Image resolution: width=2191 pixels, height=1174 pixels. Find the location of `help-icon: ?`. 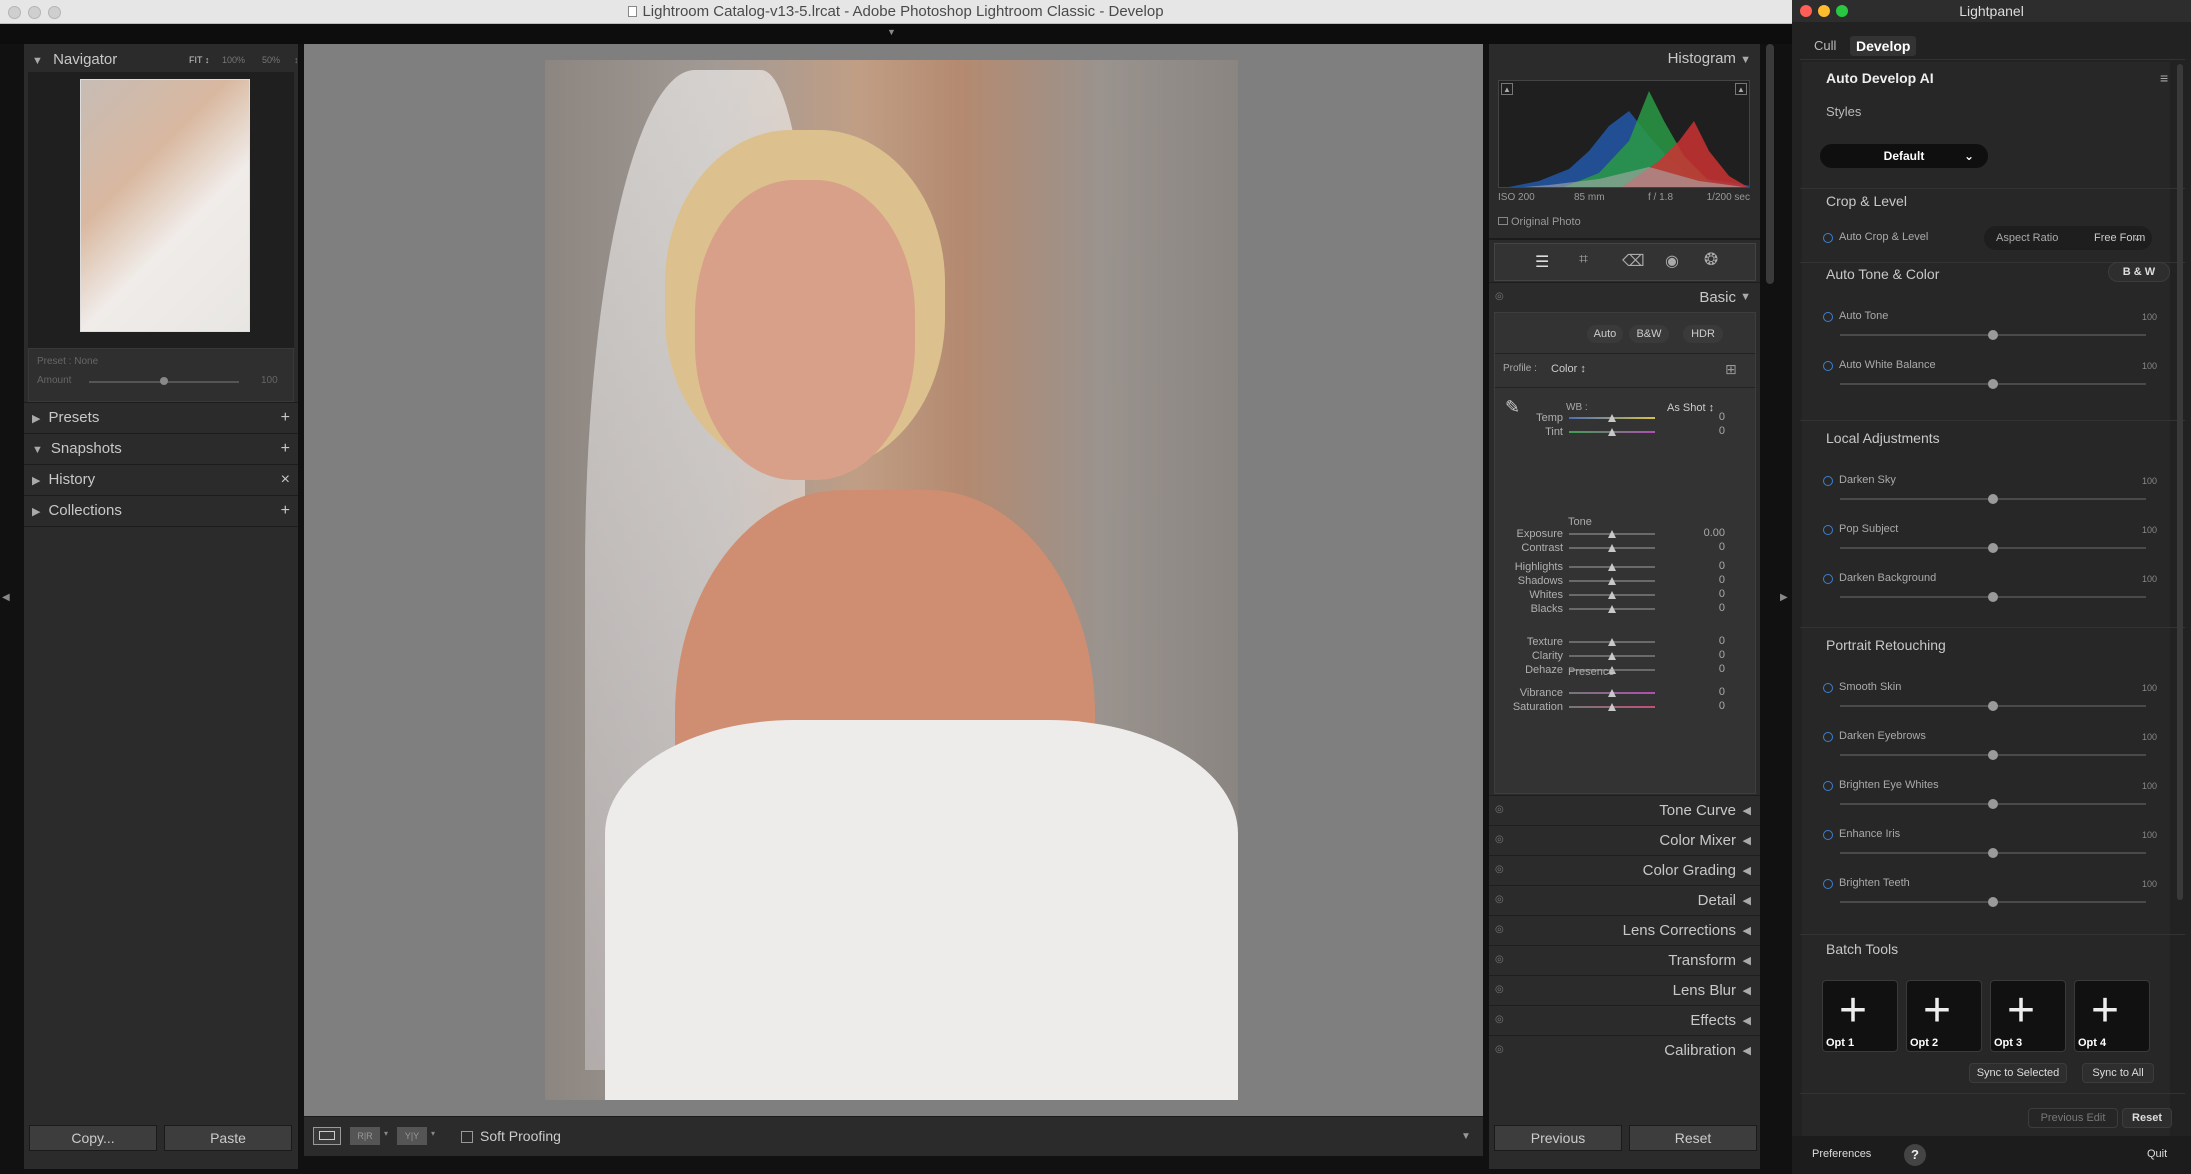

help-icon: ? is located at coordinates (1915, 1155).